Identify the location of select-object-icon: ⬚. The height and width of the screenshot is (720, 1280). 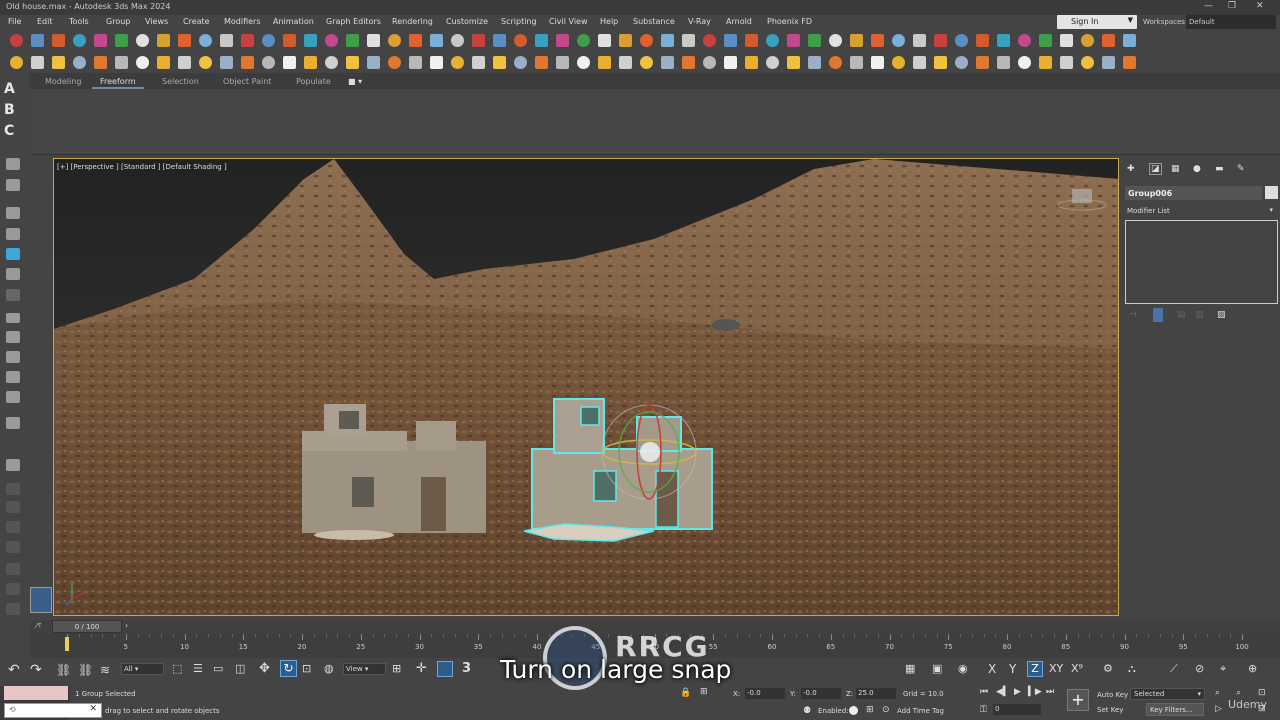
(177, 668).